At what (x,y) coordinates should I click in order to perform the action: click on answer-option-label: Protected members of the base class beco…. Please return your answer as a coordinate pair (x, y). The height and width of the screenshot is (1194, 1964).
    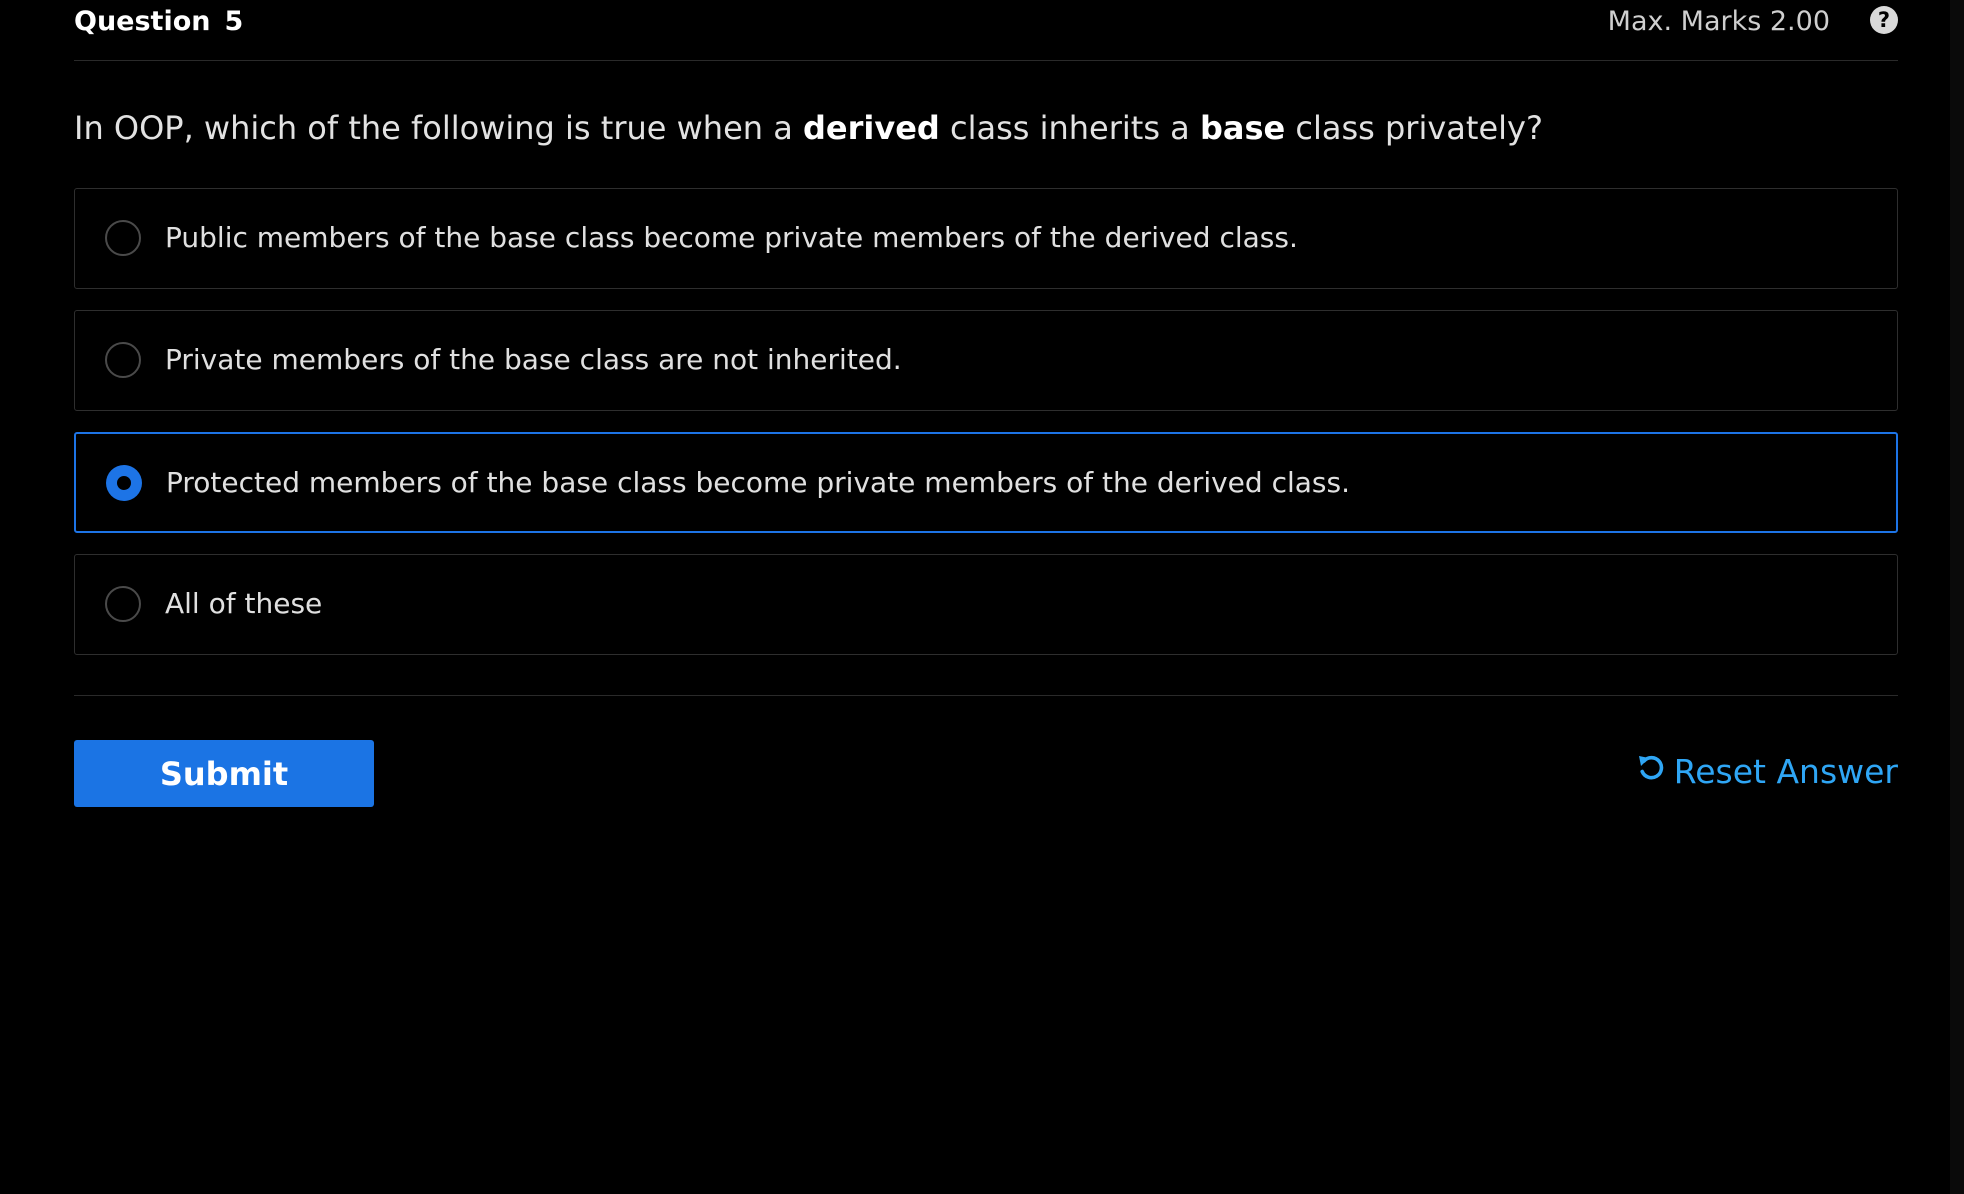
    Looking at the image, I should click on (758, 482).